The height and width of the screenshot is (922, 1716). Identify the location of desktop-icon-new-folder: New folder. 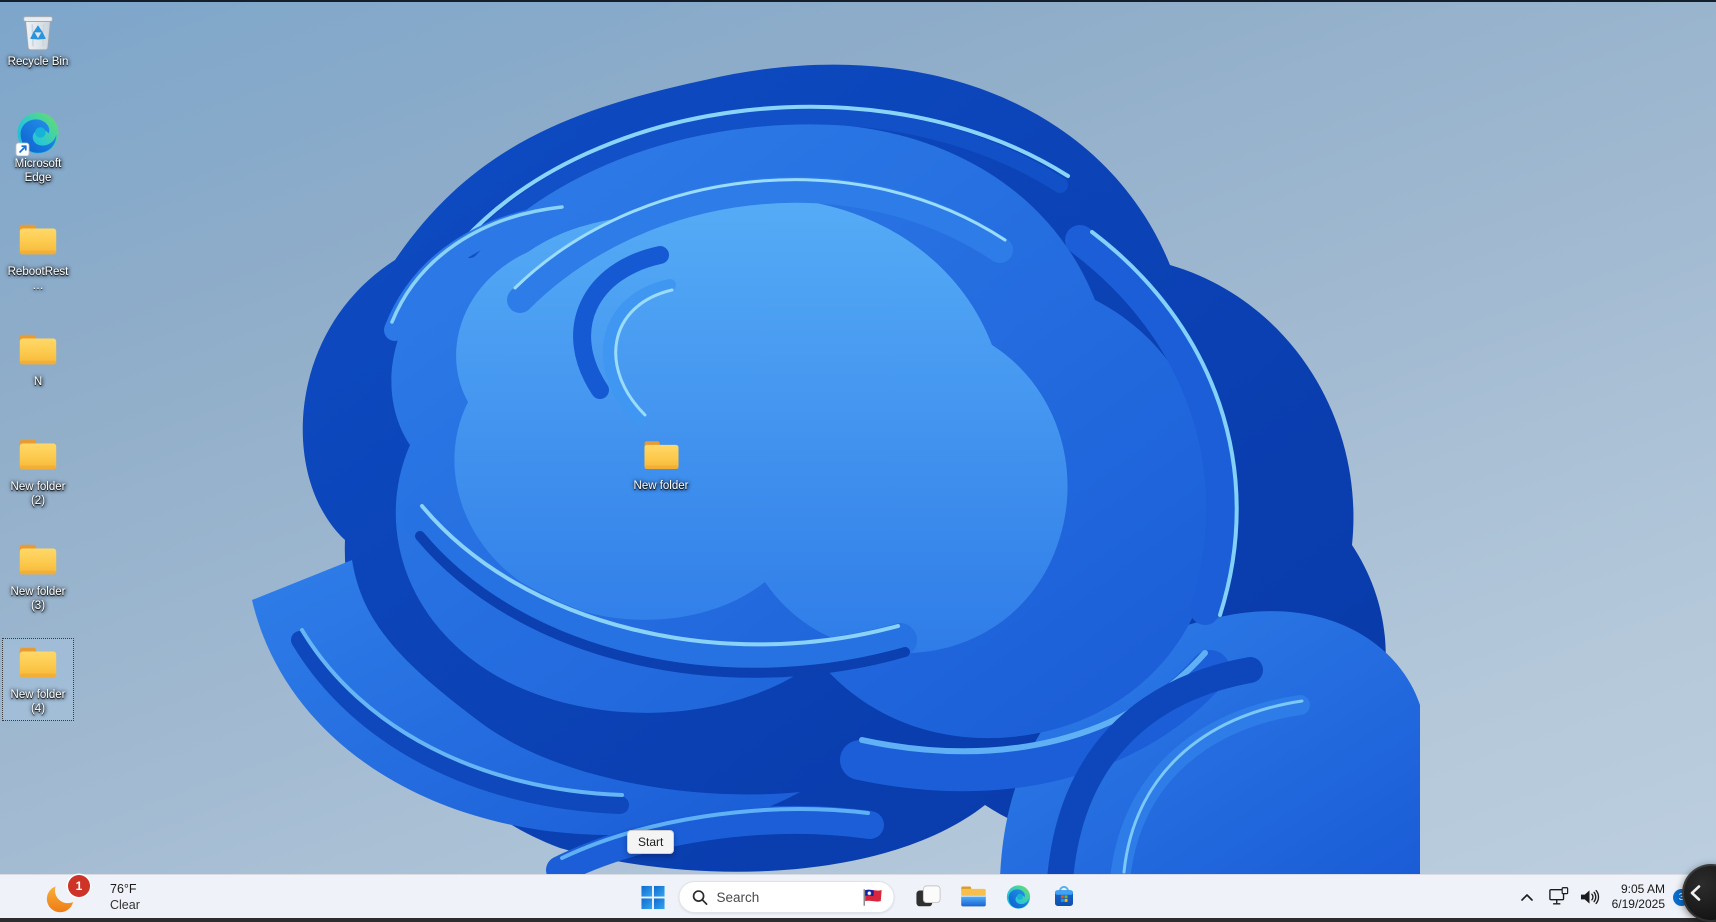
(661, 465).